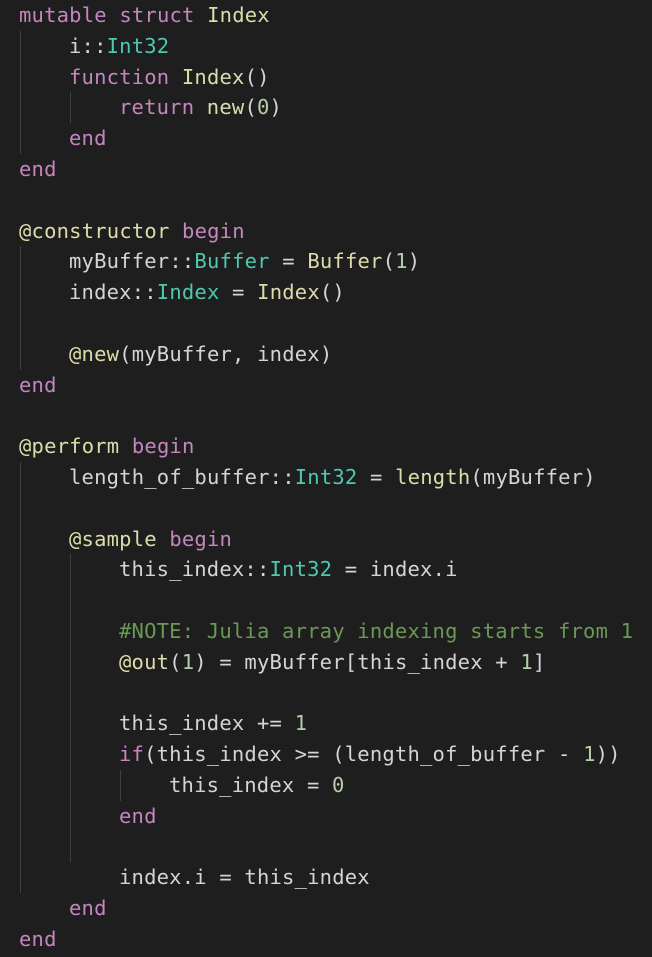  Describe the element at coordinates (226, 353) in the screenshot. I see `code-token: (myBuffer, index)` at that location.